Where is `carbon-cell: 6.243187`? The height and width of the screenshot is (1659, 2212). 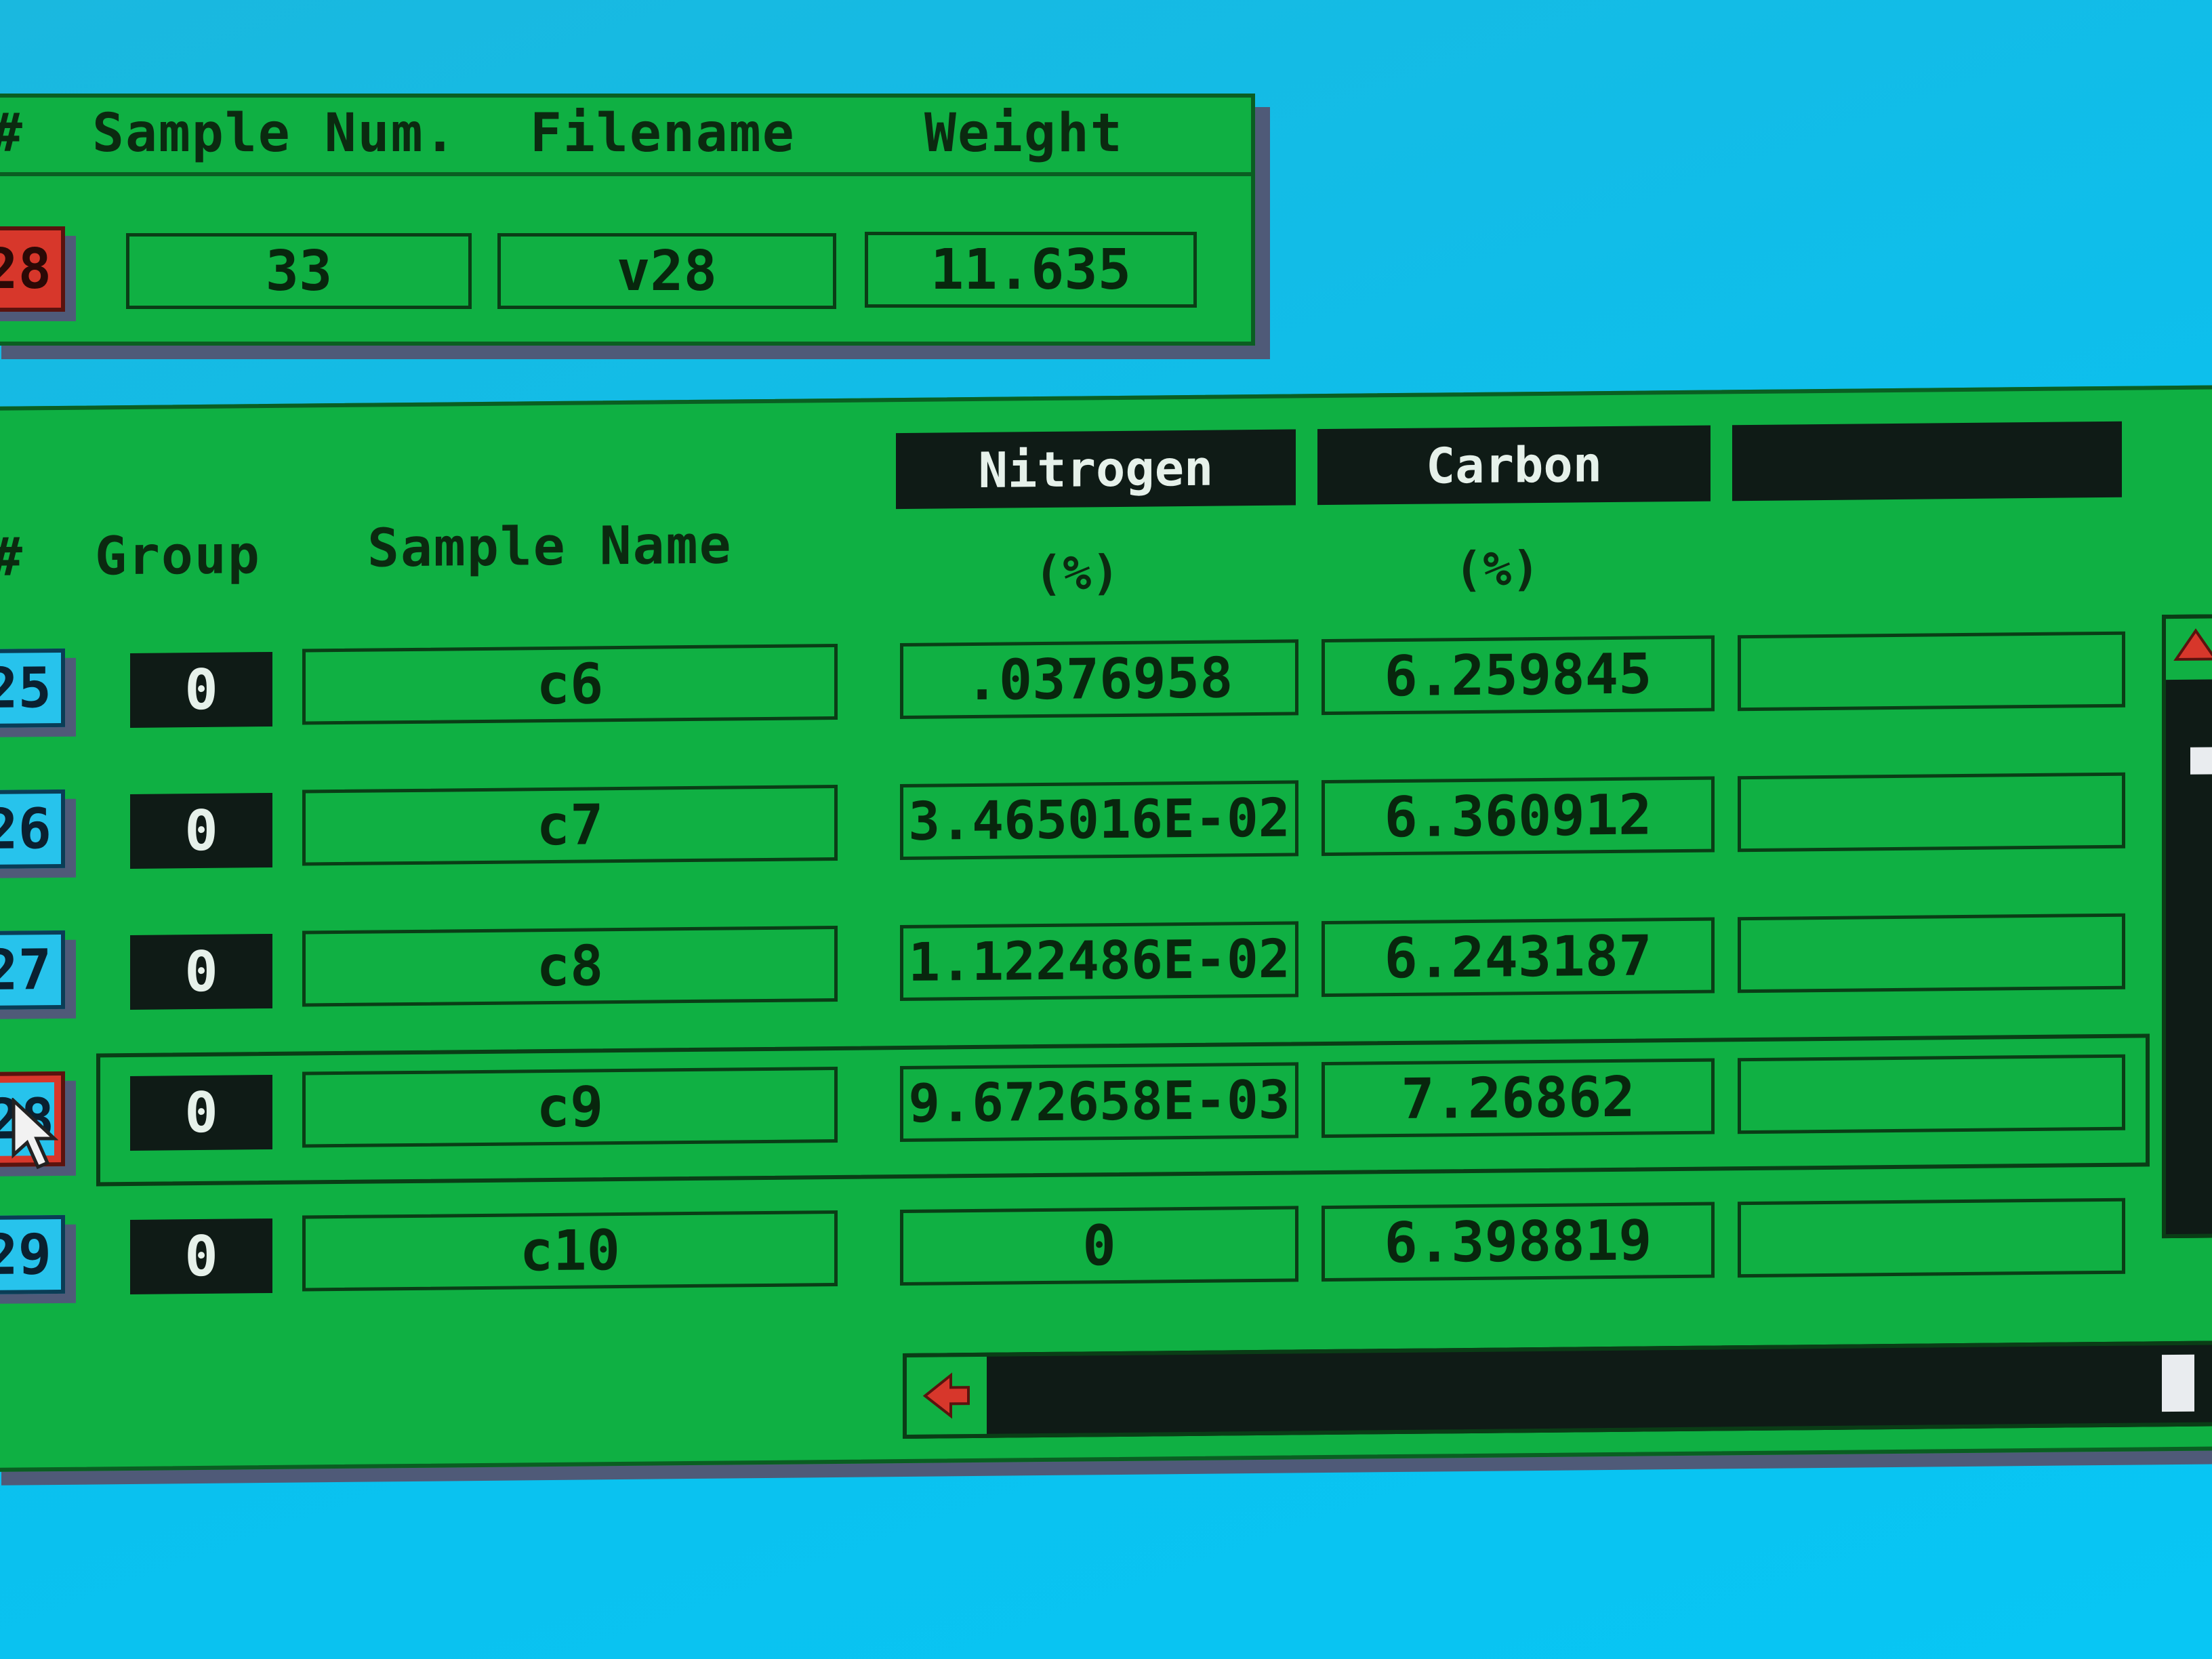 carbon-cell: 6.243187 is located at coordinates (1519, 957).